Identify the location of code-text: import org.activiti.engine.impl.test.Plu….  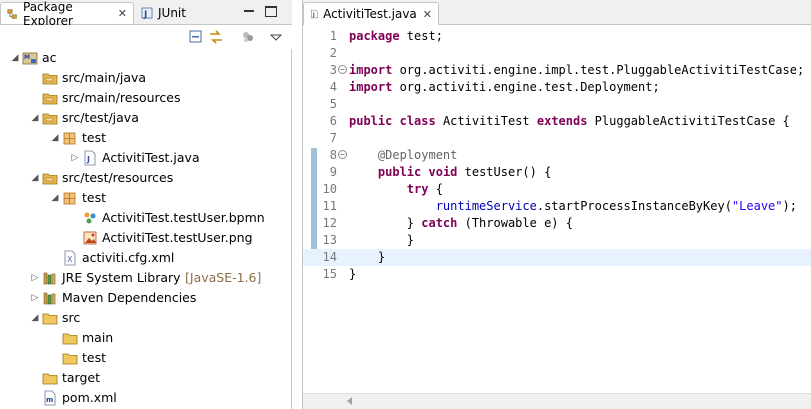
(576, 70).